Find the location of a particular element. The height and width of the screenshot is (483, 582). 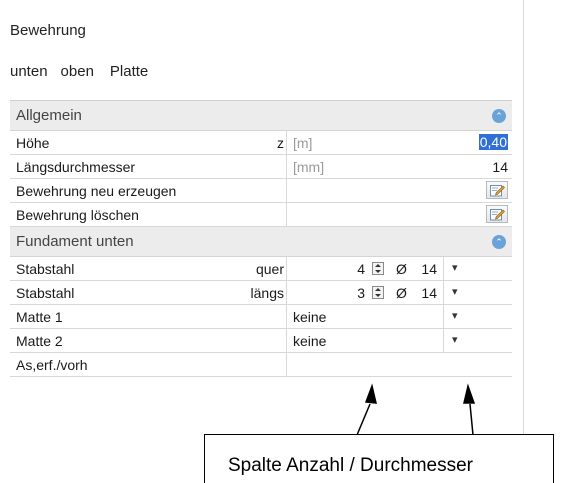

tab-oben: oben is located at coordinates (77, 71).